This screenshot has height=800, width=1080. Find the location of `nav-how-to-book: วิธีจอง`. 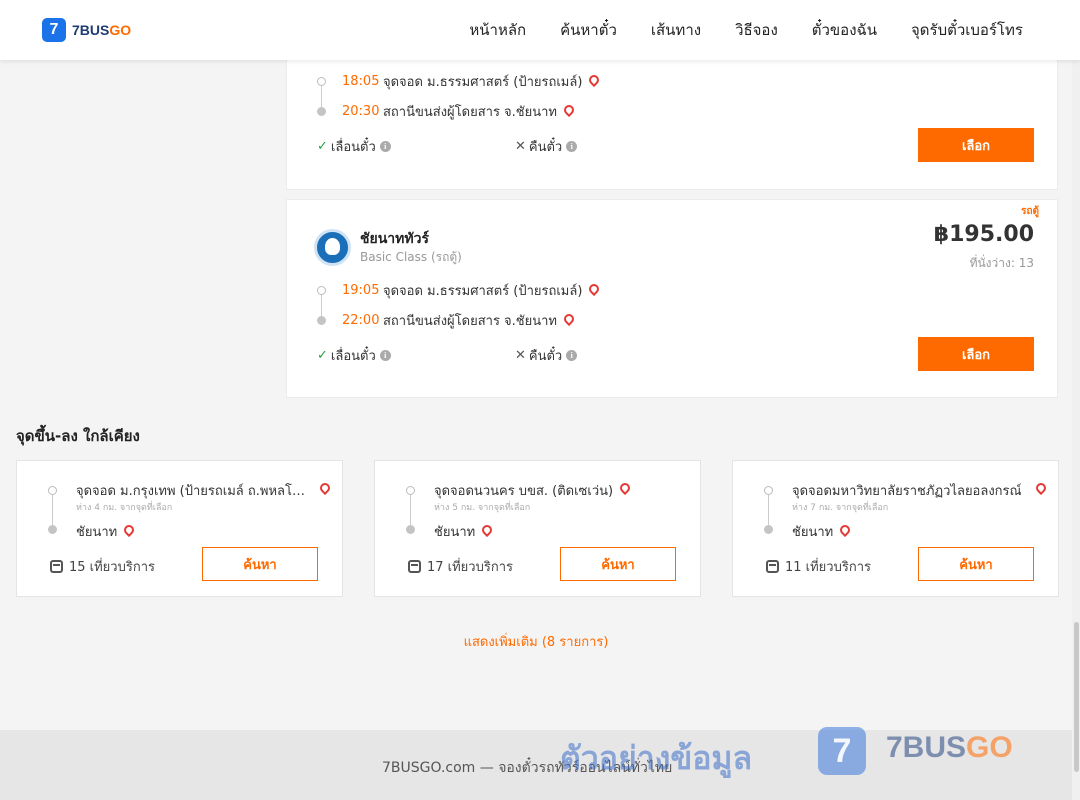

nav-how-to-book: วิธีจอง is located at coordinates (756, 30).